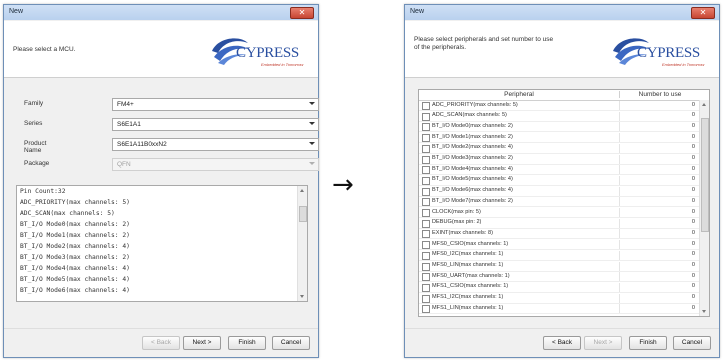 The width and height of the screenshot is (723, 360). I want to click on logo-wordmark: CYPRESS, so click(668, 53).